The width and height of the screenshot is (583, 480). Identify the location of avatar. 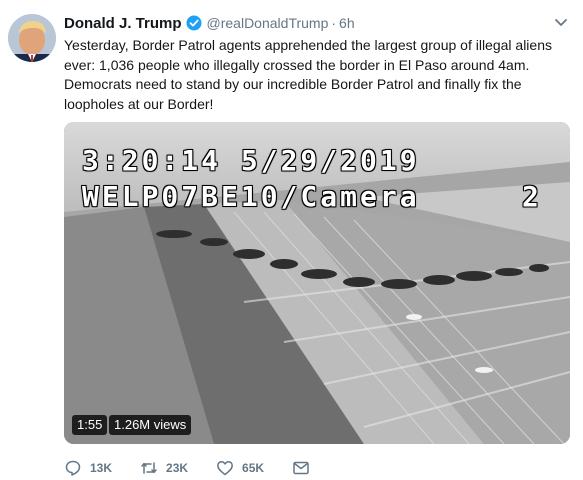
(32, 38).